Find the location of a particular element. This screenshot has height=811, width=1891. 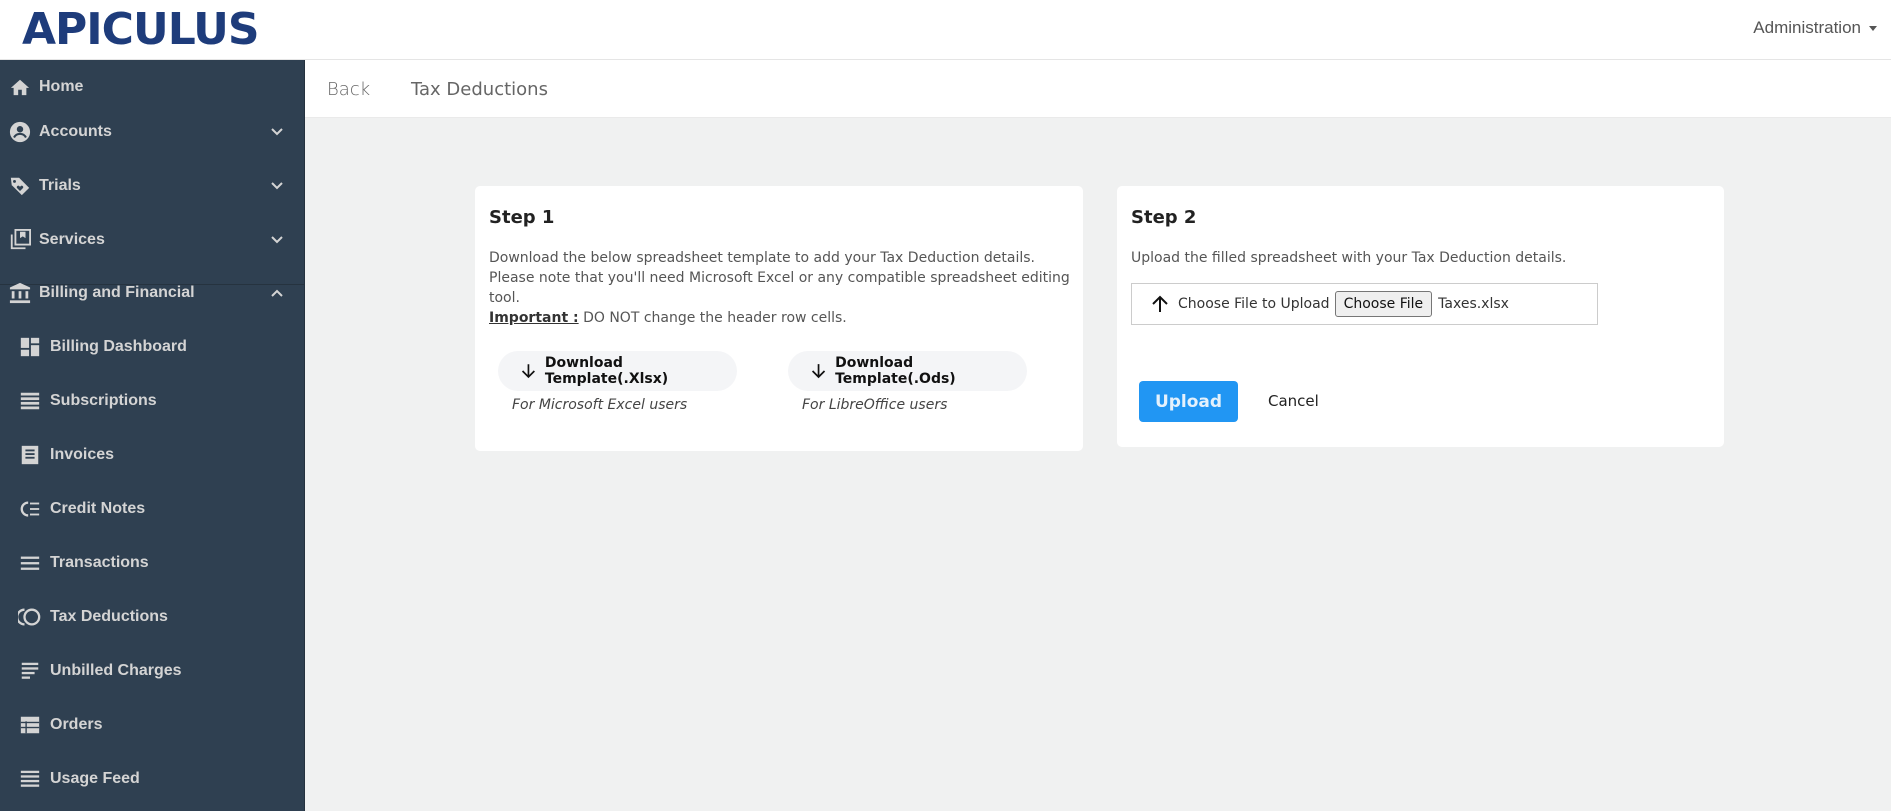

ods-hint: For LibreOffice users is located at coordinates (875, 405).